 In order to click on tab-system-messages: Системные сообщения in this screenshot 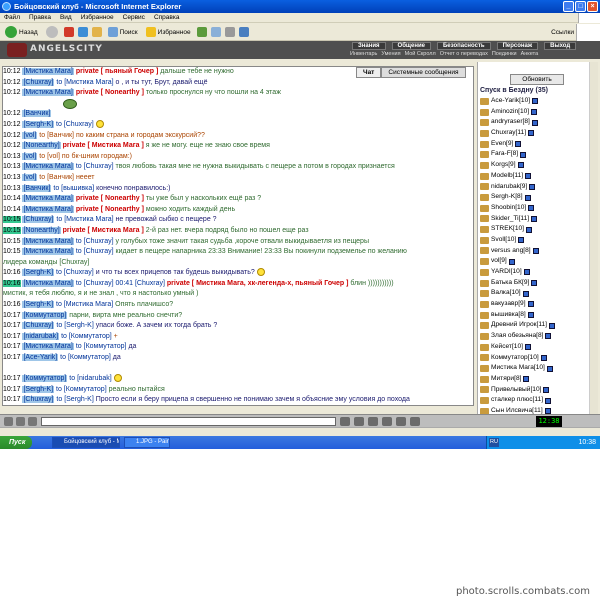, I will do `click(423, 72)`.